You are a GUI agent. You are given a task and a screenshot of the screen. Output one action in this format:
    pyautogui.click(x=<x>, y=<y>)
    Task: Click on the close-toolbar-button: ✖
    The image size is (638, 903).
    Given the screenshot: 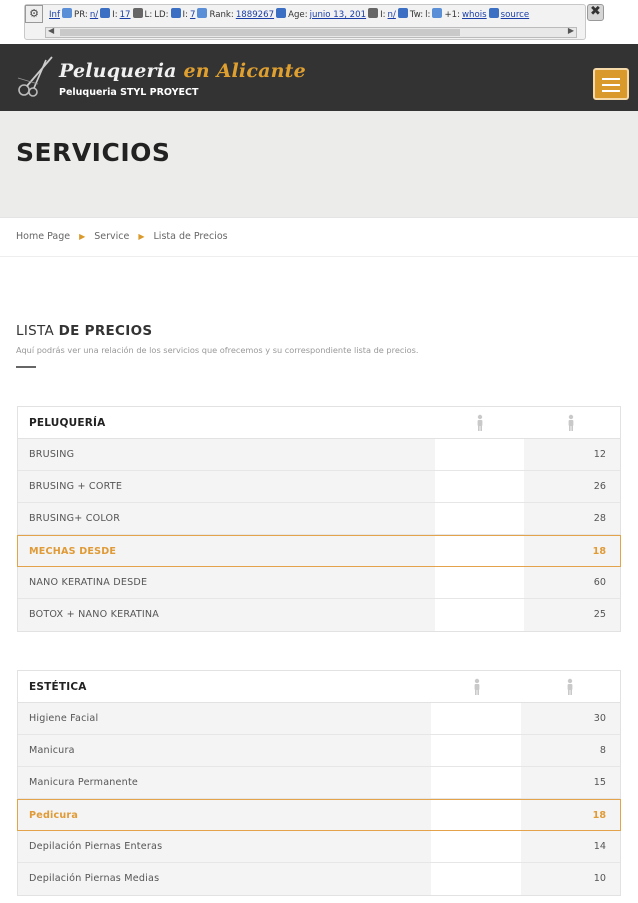 What is the action you would take?
    pyautogui.click(x=595, y=12)
    